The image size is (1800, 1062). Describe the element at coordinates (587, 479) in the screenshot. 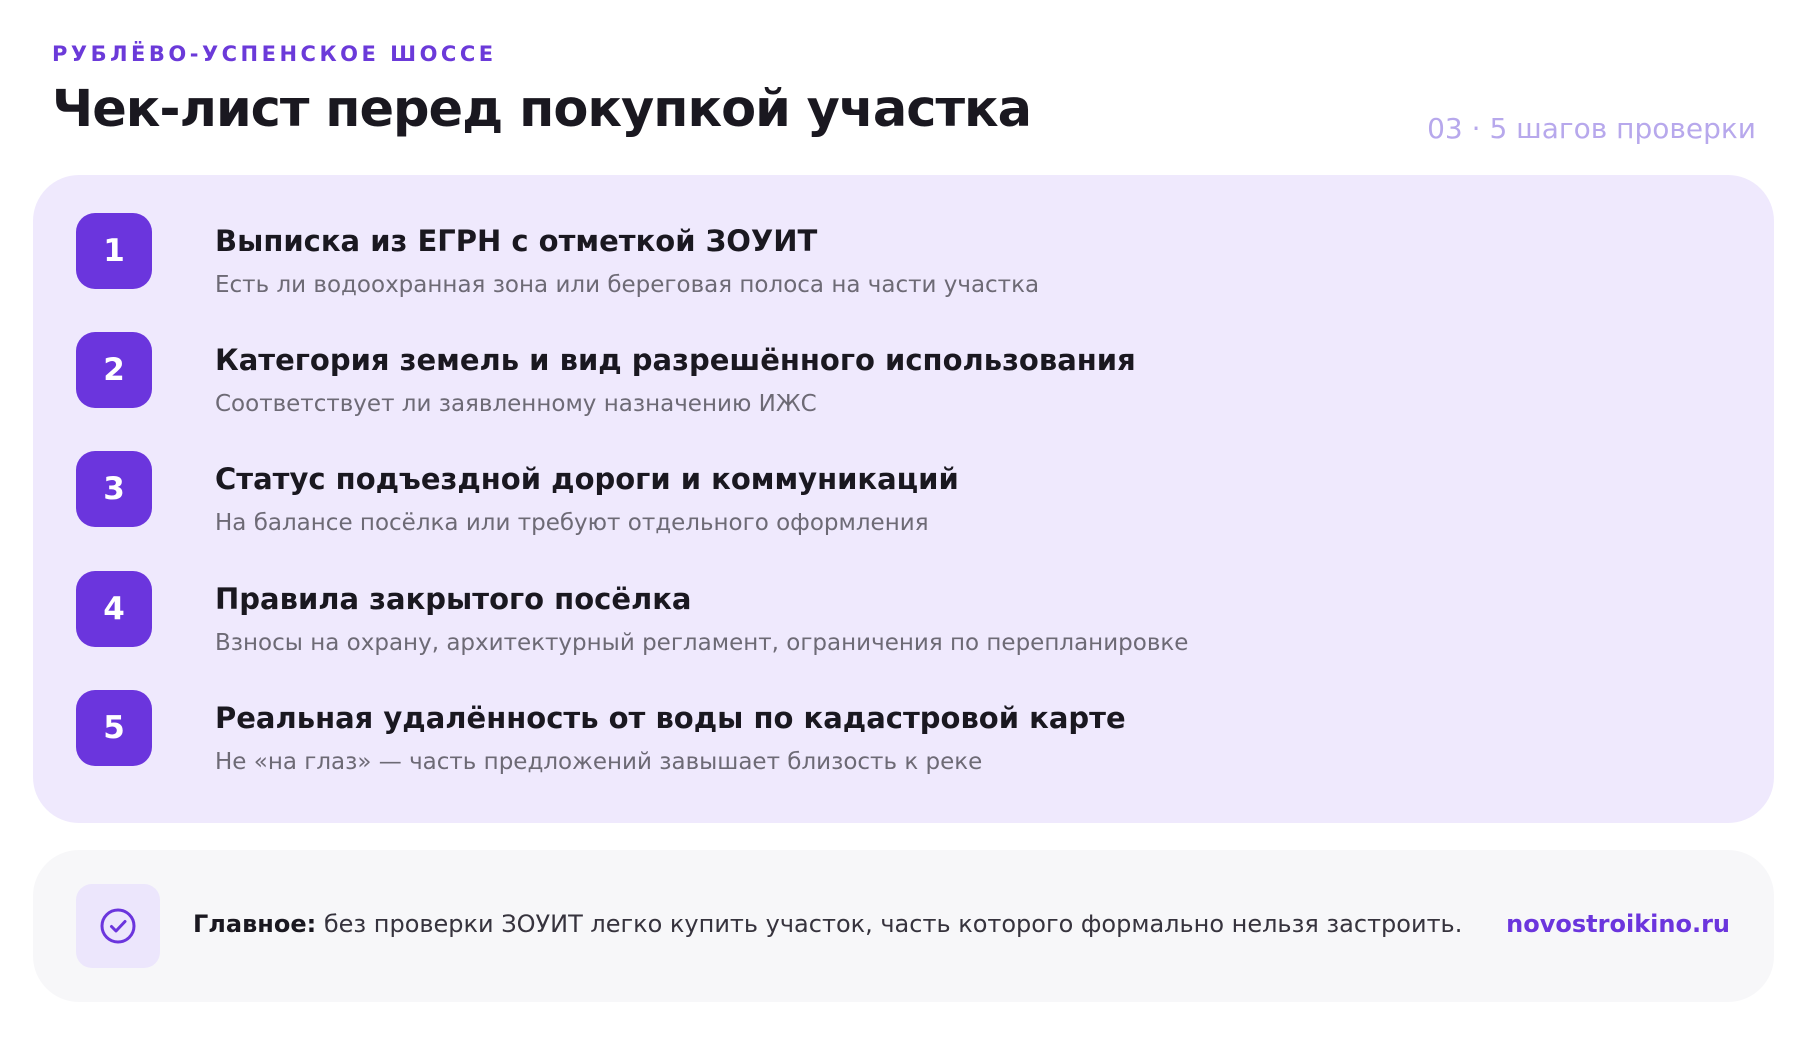

I see `step-title: Статус подъездной дороги и коммуникаций` at that location.